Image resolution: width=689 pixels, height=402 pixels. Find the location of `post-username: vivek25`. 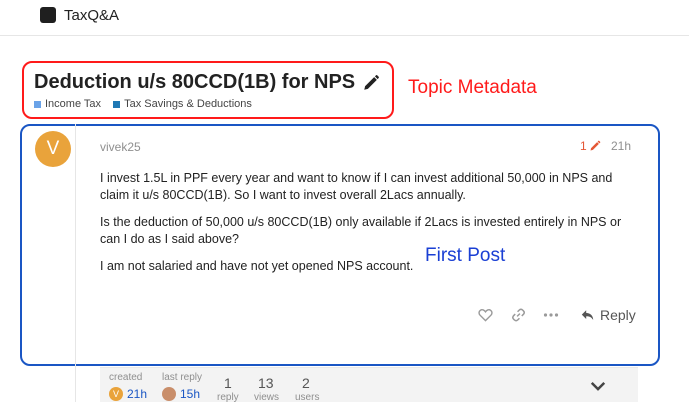

post-username: vivek25 is located at coordinates (120, 147).